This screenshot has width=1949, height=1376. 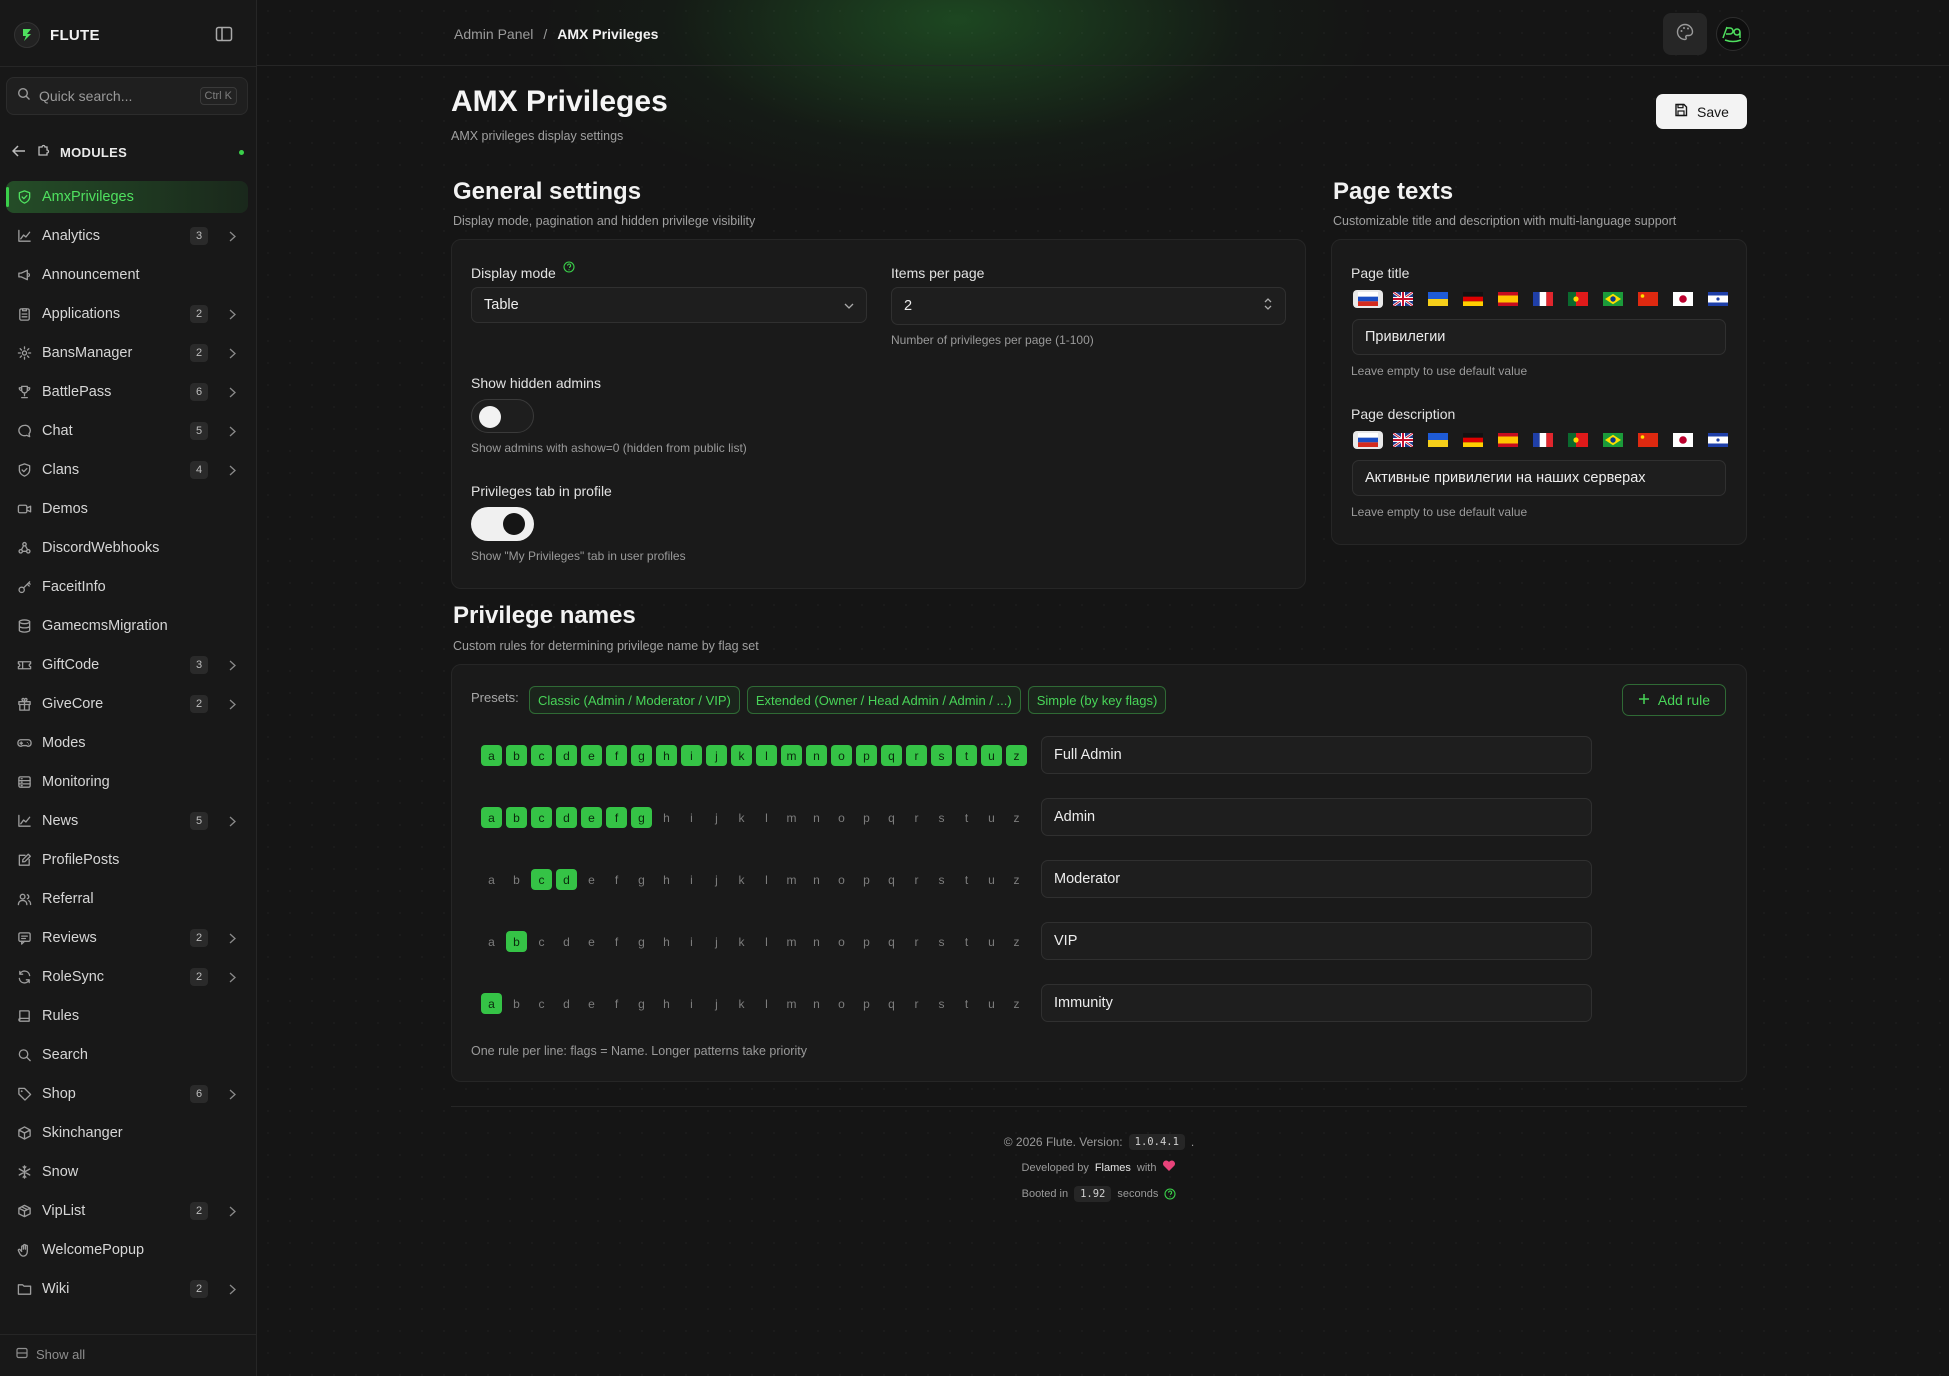 I want to click on sidebar-item-faceitinfo: FaceitInfo, so click(x=127, y=587).